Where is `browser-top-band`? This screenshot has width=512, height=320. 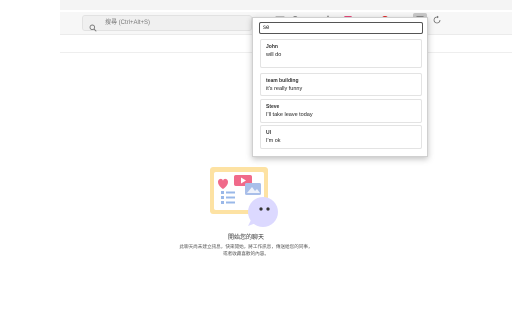 browser-top-band is located at coordinates (256, 6).